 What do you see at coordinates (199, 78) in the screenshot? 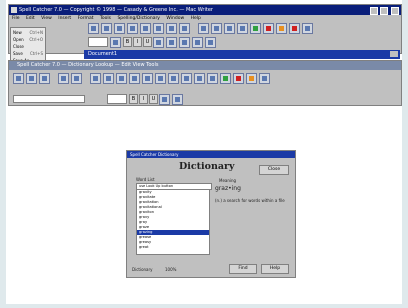
I see `chart-icon` at bounding box center [199, 78].